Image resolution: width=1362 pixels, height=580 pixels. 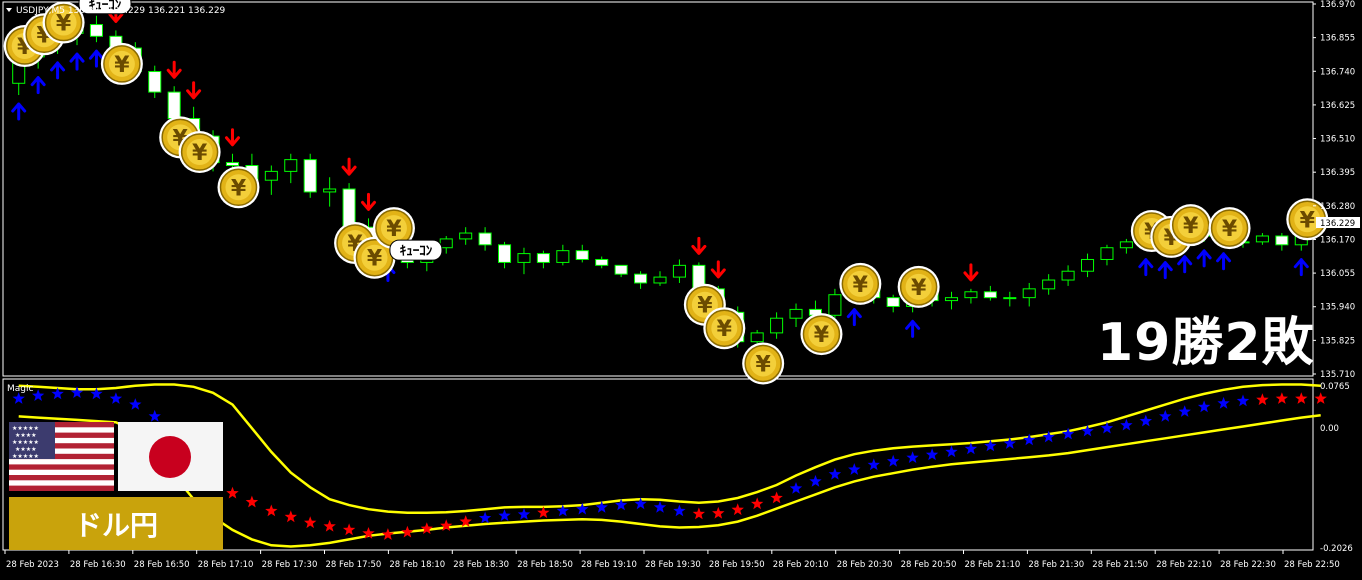 I want to click on time-axis-label: 28 Feb 18:50, so click(x=545, y=565).